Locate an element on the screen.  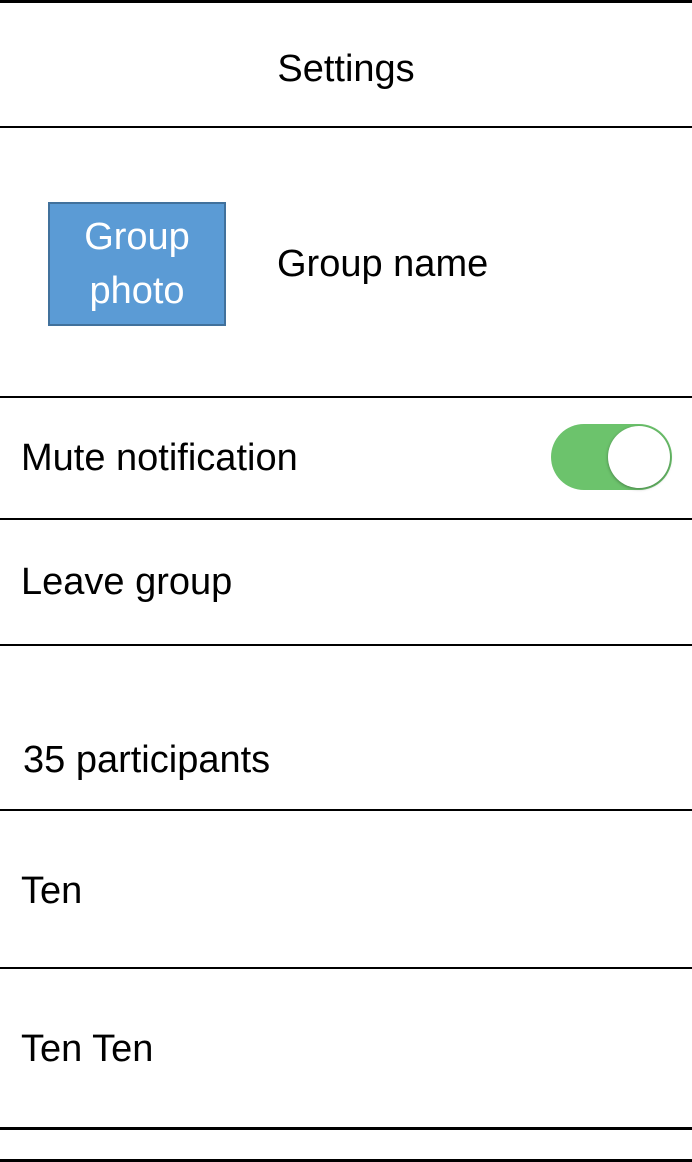
participant-row is located at coordinates (346, 1144).